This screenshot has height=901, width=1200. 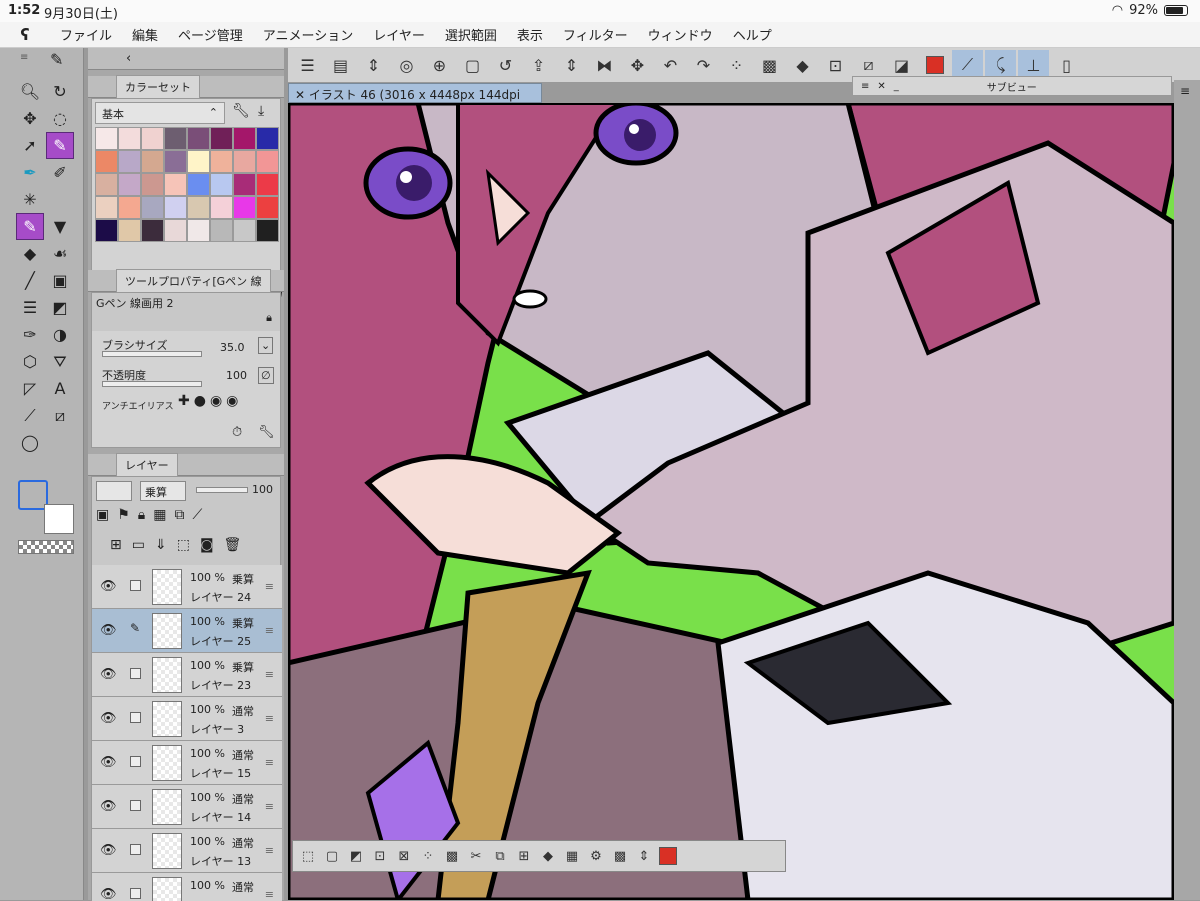 I want to click on menu-file: ファイル, so click(x=86, y=34).